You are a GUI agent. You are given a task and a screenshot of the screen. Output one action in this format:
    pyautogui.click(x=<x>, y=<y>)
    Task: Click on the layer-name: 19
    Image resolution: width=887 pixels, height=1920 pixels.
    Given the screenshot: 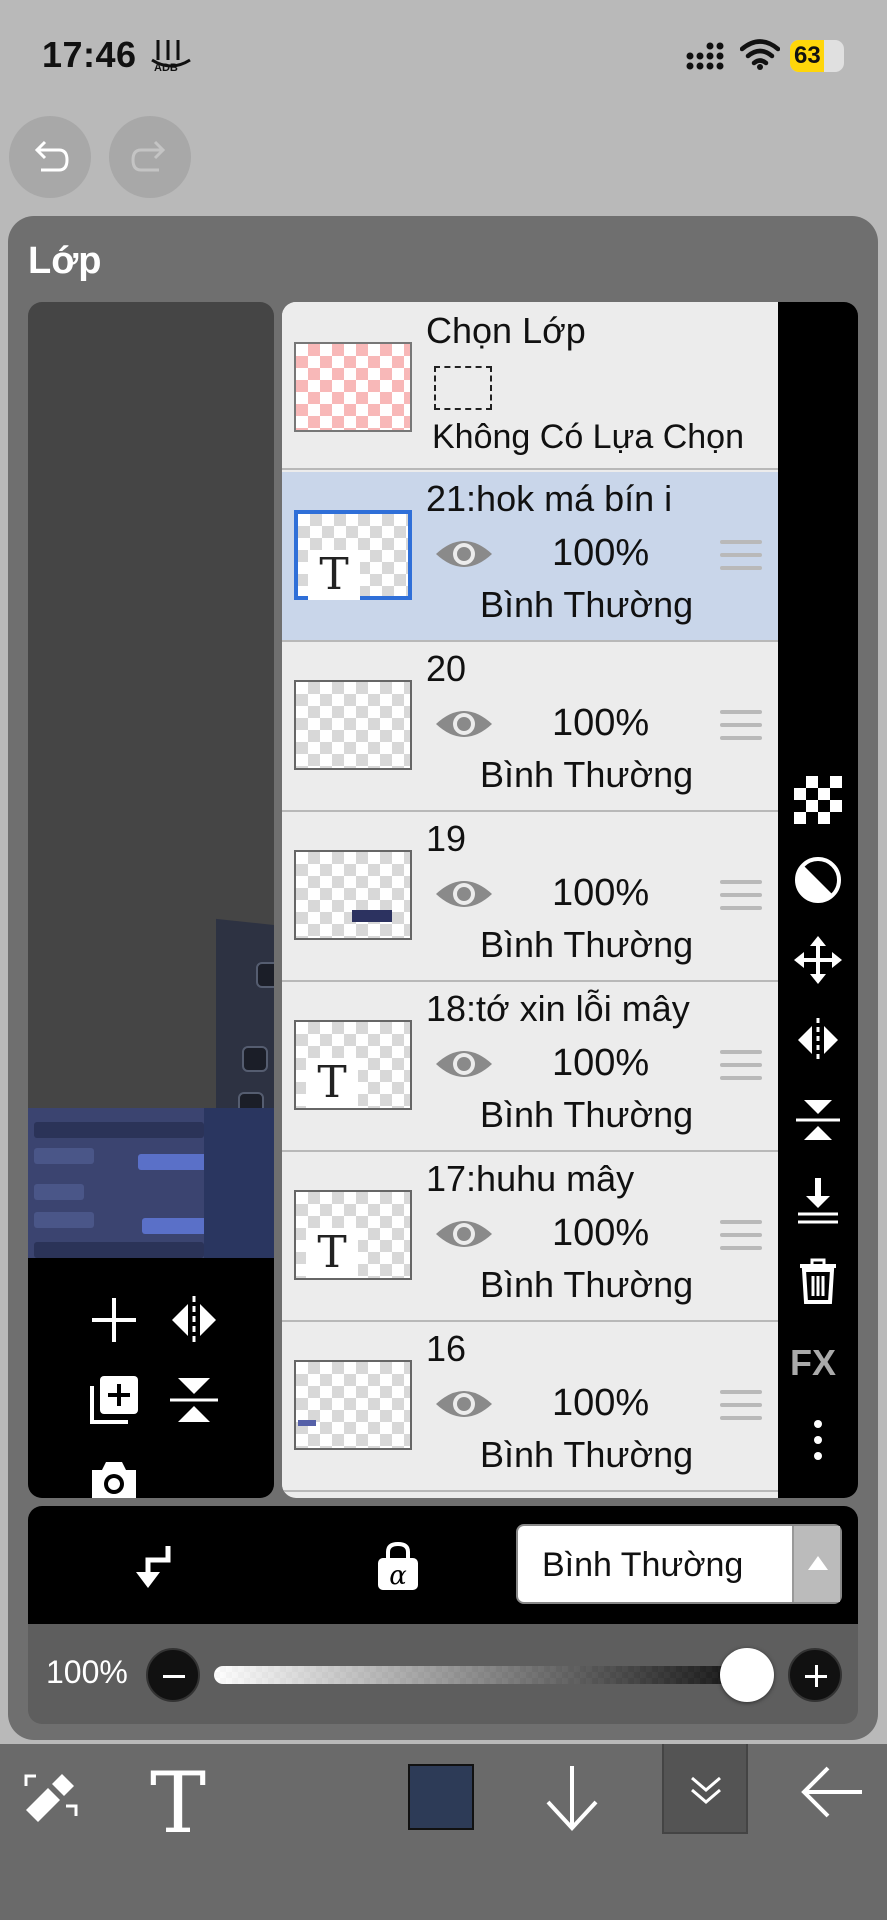 What is the action you would take?
    pyautogui.click(x=446, y=838)
    